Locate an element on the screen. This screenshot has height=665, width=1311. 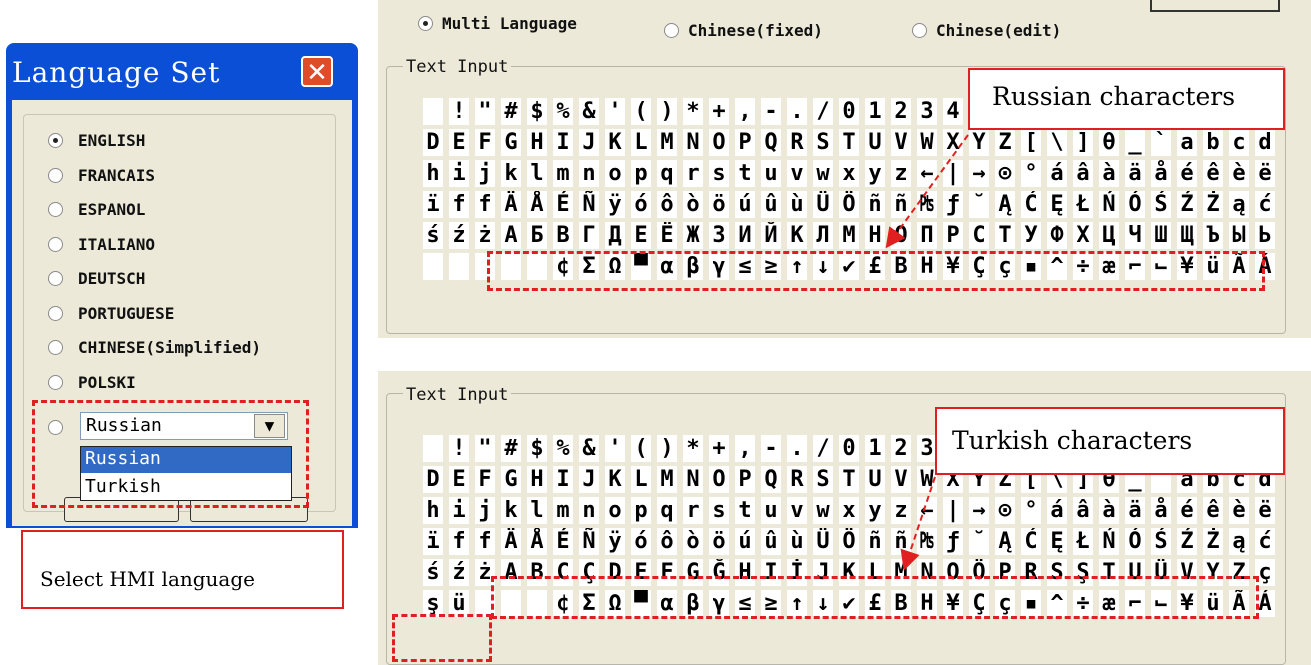
russian-arrow is located at coordinates (927, 191).